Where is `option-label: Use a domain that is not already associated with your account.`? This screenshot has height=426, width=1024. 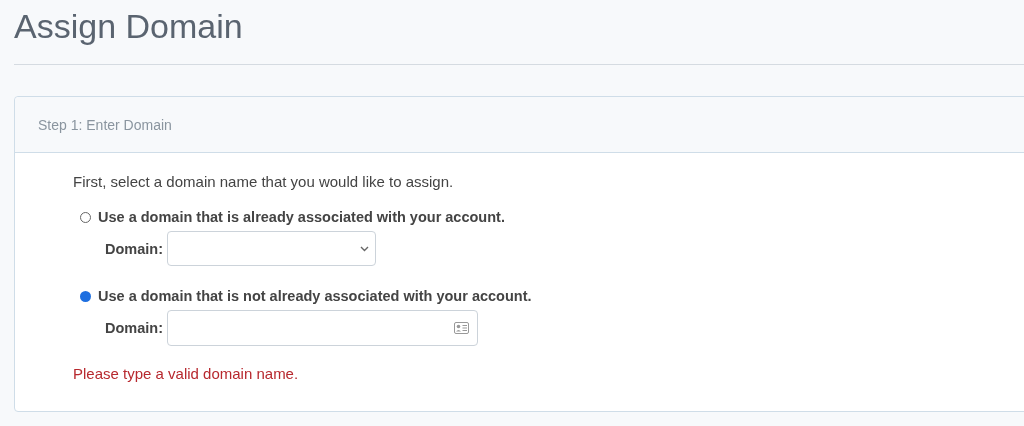
option-label: Use a domain that is not already associated with your account. is located at coordinates (315, 296).